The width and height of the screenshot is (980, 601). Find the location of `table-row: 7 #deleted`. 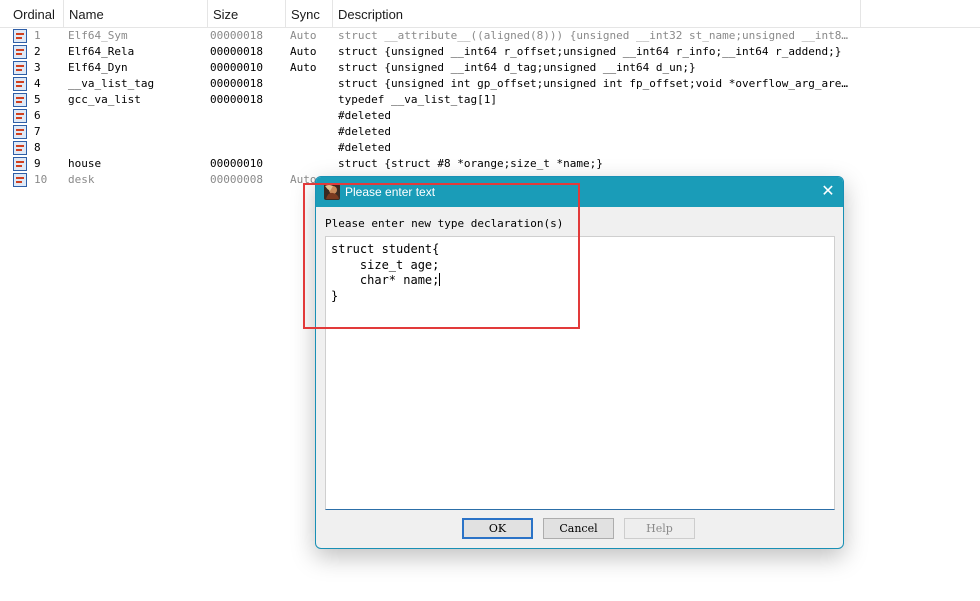

table-row: 7 #deleted is located at coordinates (490, 132).